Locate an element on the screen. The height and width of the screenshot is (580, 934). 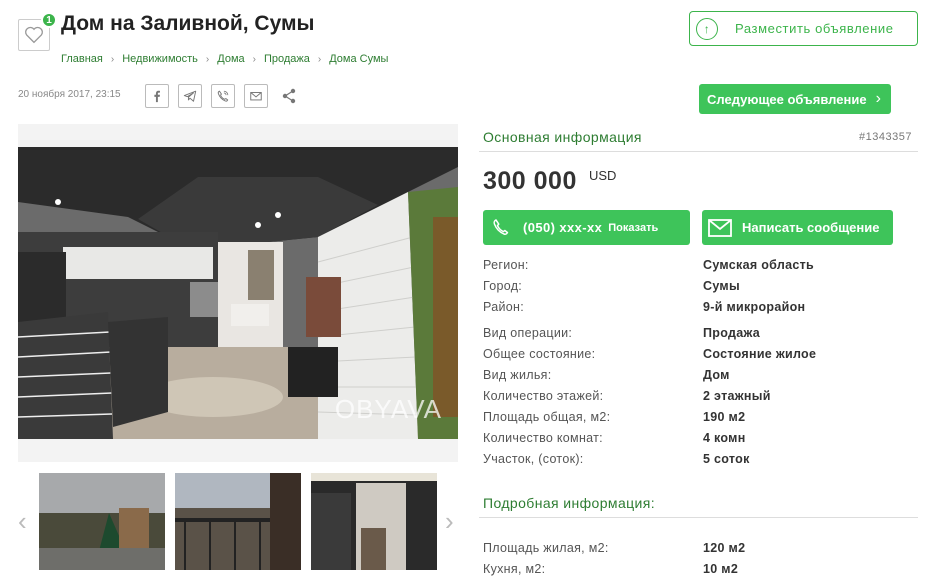
info-value: Продажа is located at coordinates (732, 333).